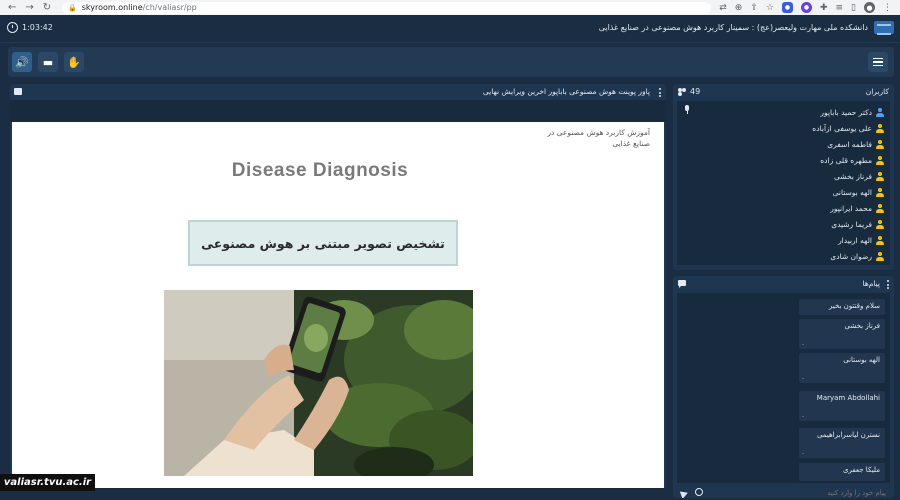  I want to click on user-row: فرناز بخشی, so click(783, 176).